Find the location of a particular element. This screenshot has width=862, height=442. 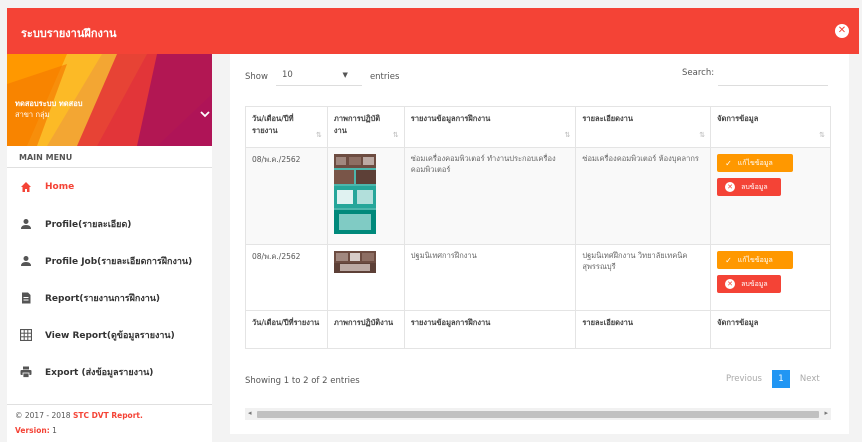

menu-item-label: Report(รายงานการฝึกงาน) is located at coordinates (103, 298).